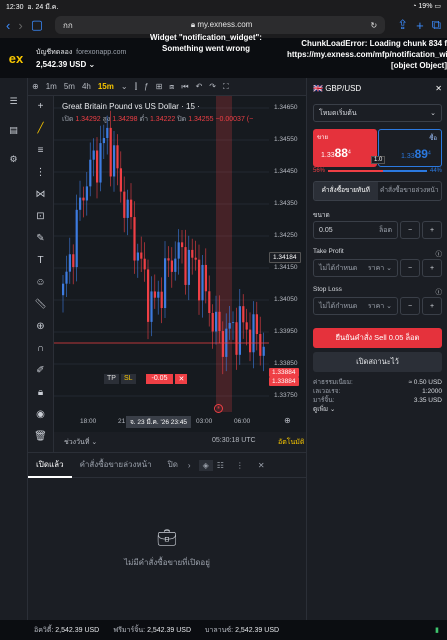  I want to click on undo-icon: ↶, so click(199, 86).